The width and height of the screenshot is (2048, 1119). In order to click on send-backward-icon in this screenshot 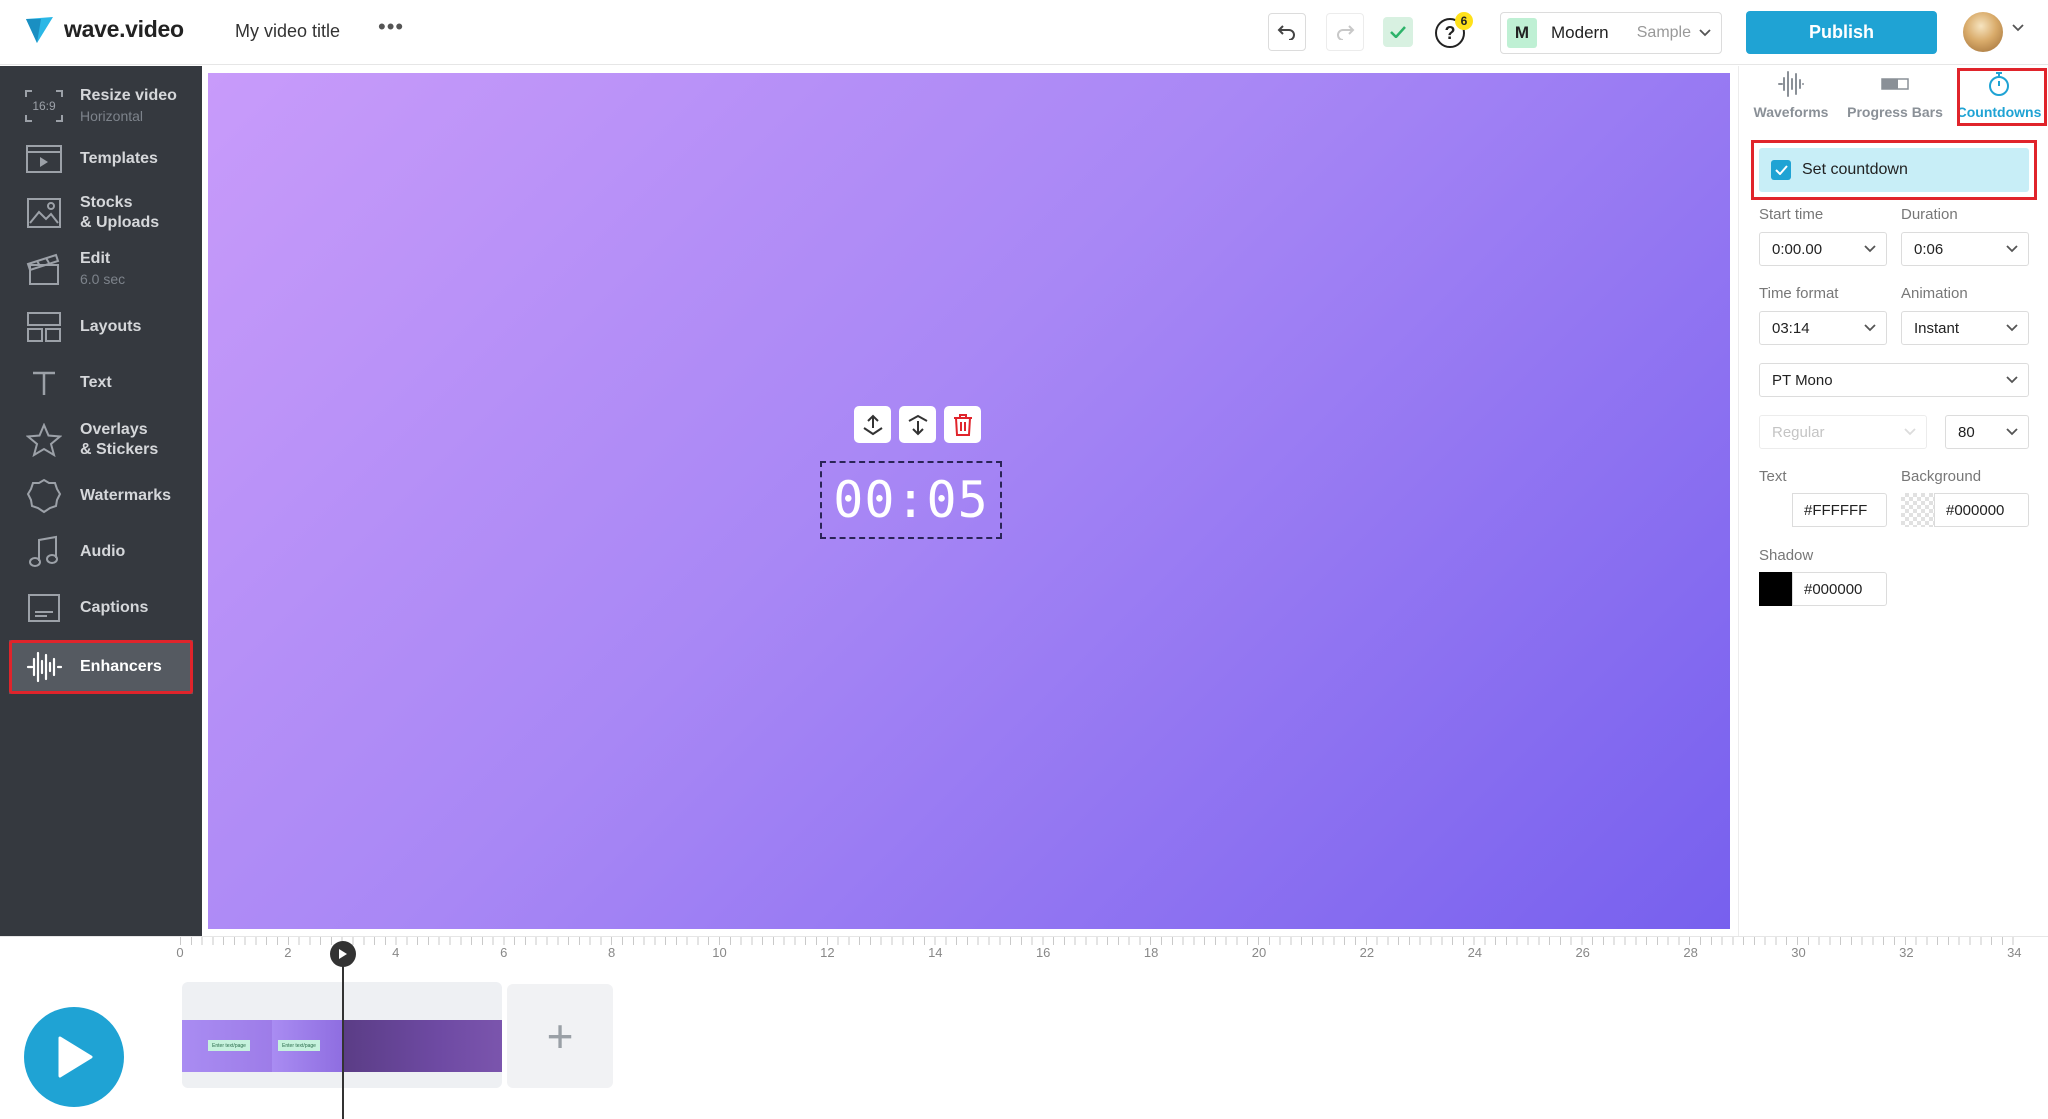, I will do `click(917, 424)`.